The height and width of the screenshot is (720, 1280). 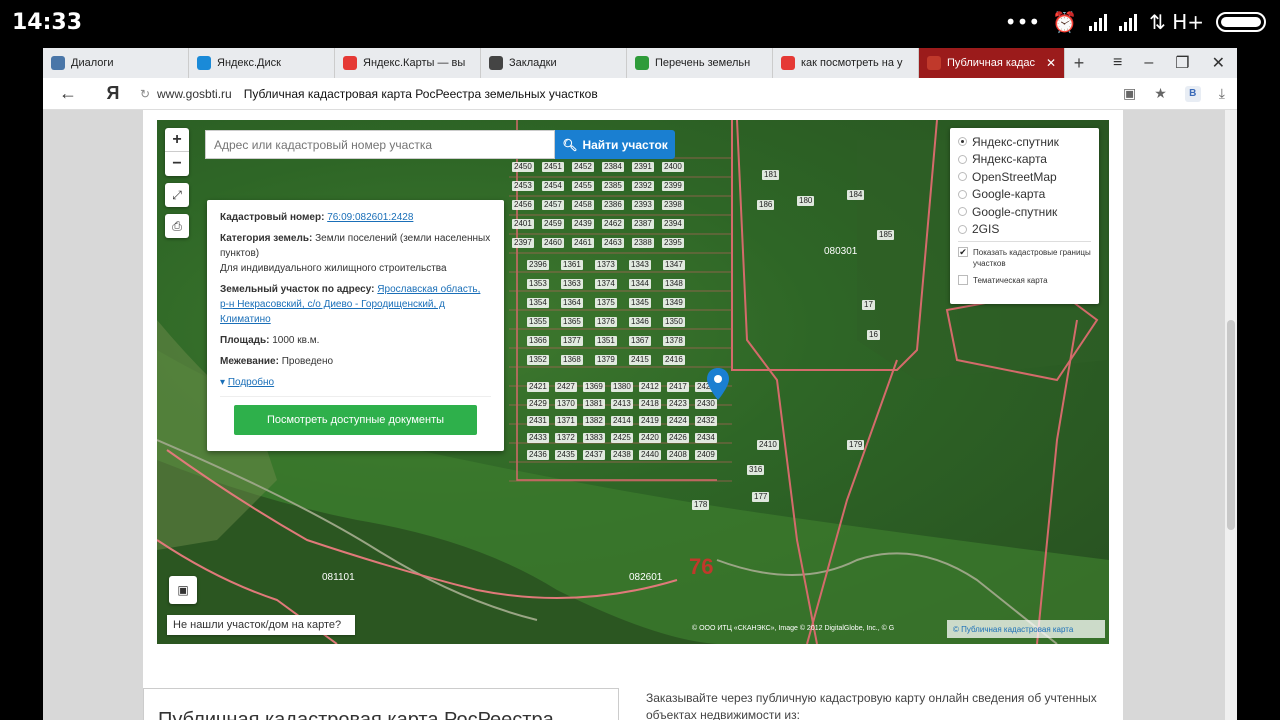 I want to click on parcel-label: 2419, so click(x=650, y=421).